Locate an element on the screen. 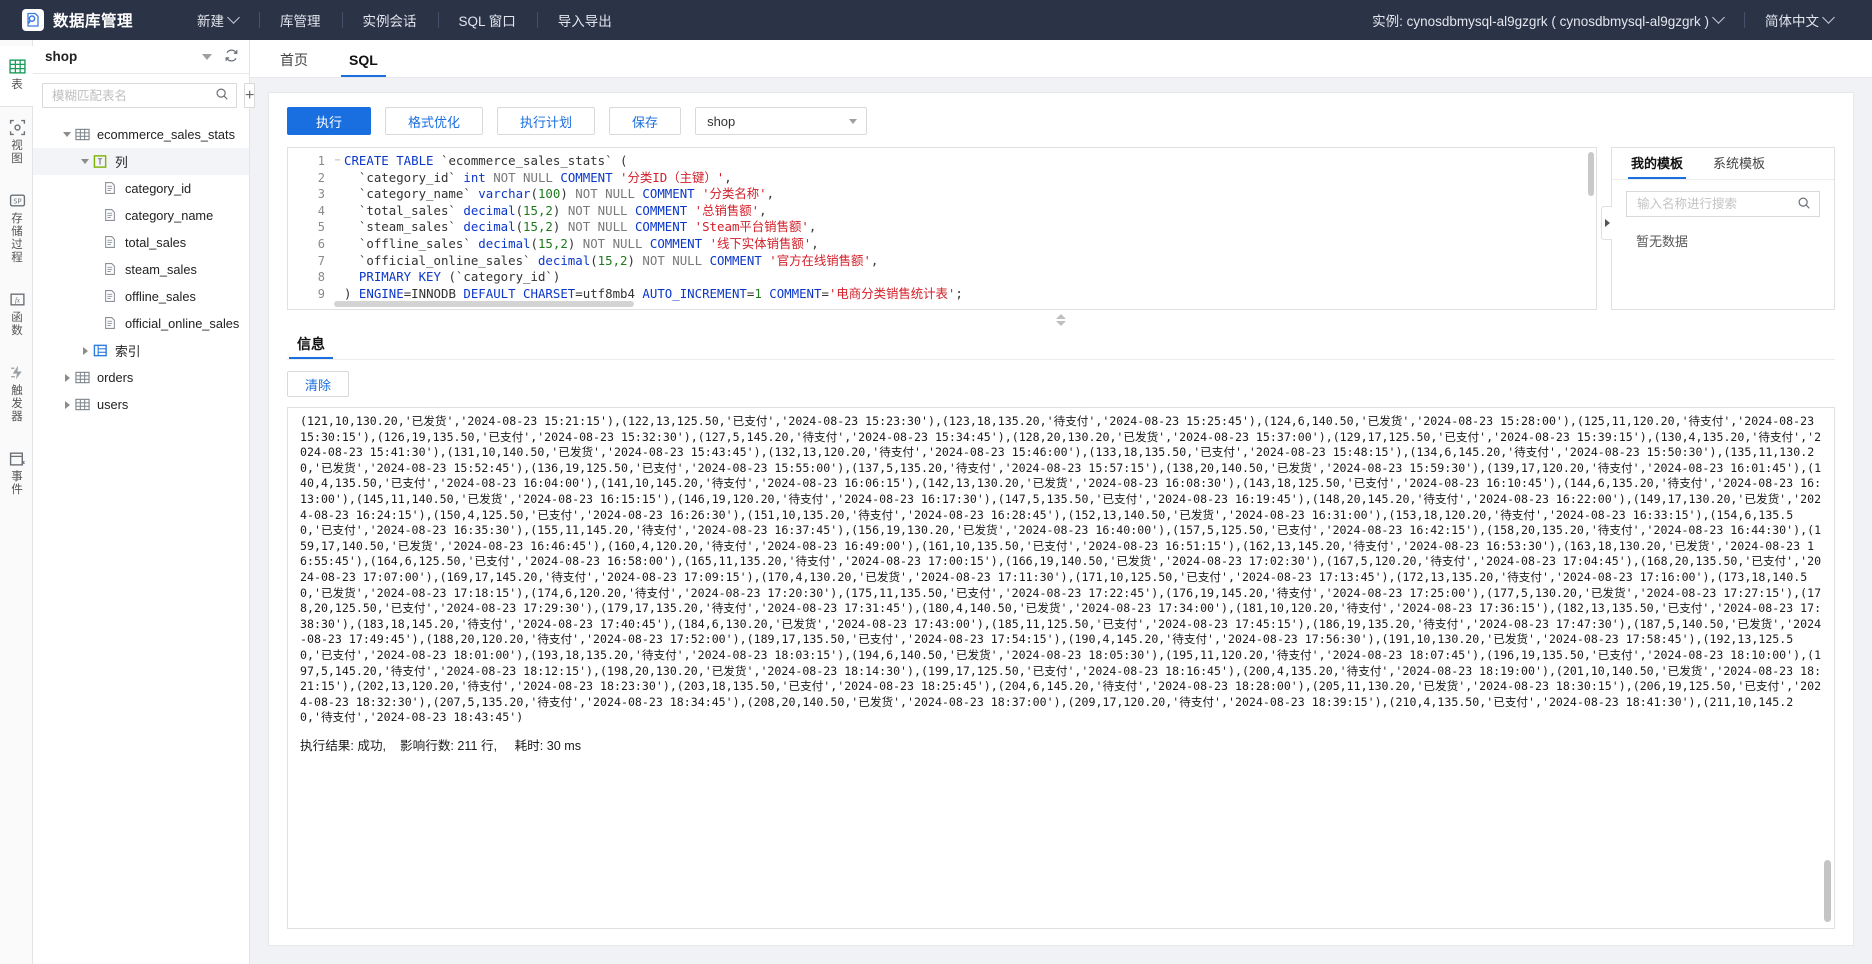  explain-plan-button: 执行计划 is located at coordinates (546, 121).